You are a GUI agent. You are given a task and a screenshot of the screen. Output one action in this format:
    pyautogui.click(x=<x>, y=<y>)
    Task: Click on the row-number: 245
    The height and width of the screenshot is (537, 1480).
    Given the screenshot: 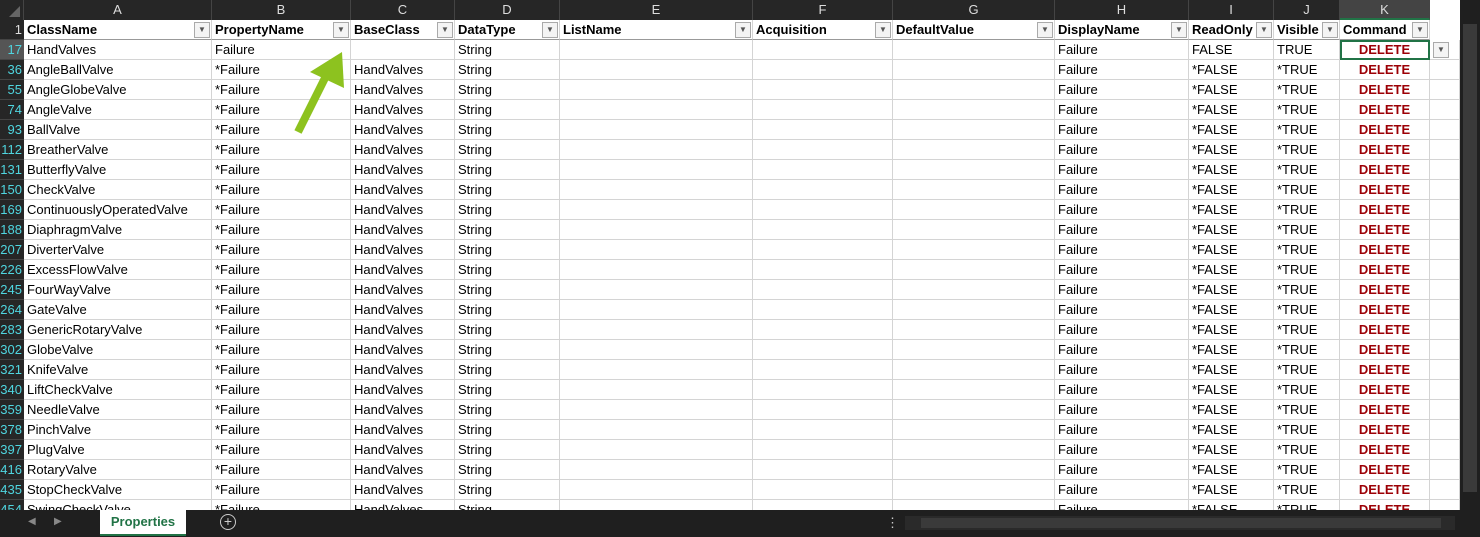 What is the action you would take?
    pyautogui.click(x=12, y=290)
    